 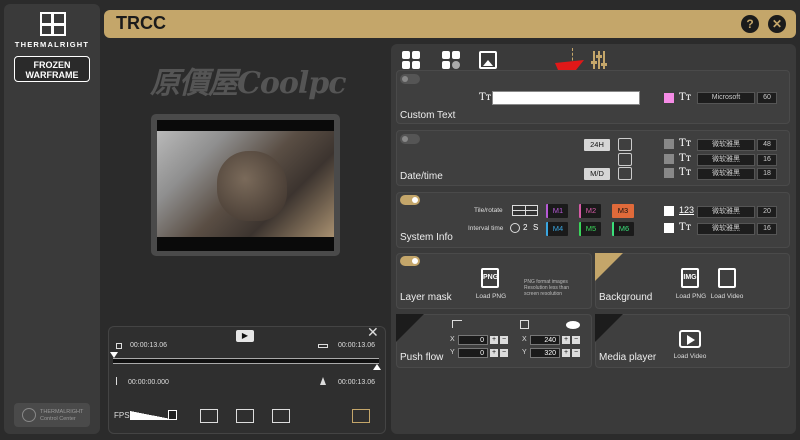 I want to click on media-load-video-label: Load Video, so click(x=690, y=356).